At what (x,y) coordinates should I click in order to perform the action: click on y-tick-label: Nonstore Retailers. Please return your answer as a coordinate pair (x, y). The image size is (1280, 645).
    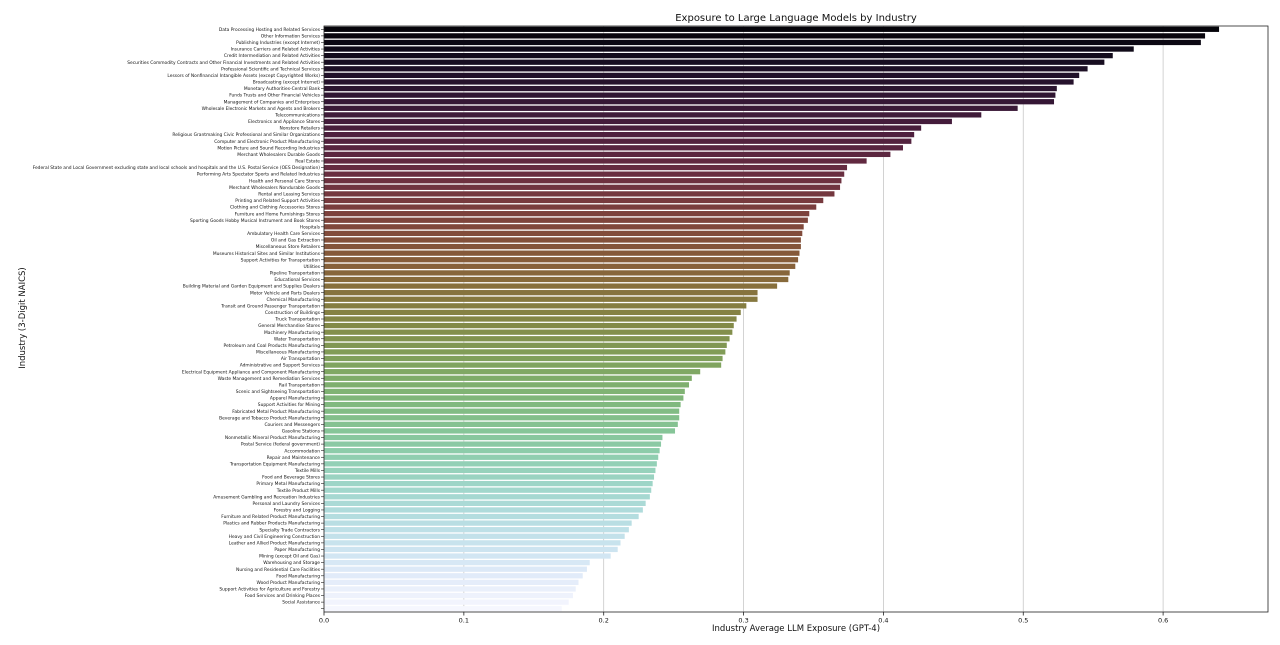
    Looking at the image, I should click on (300, 129).